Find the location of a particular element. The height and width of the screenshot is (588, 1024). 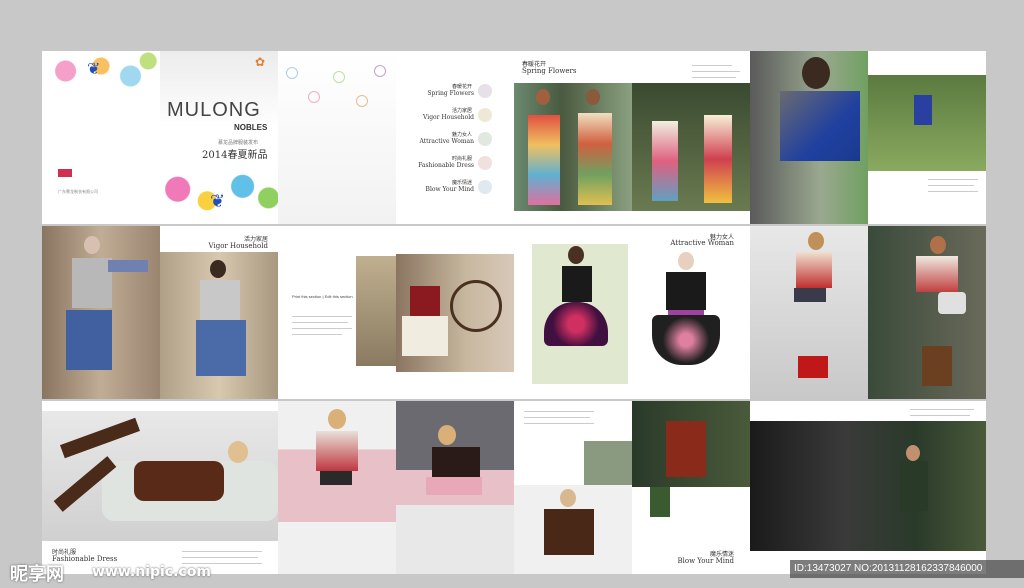

print-note: Print this section | Edit this section is located at coordinates (322, 296).